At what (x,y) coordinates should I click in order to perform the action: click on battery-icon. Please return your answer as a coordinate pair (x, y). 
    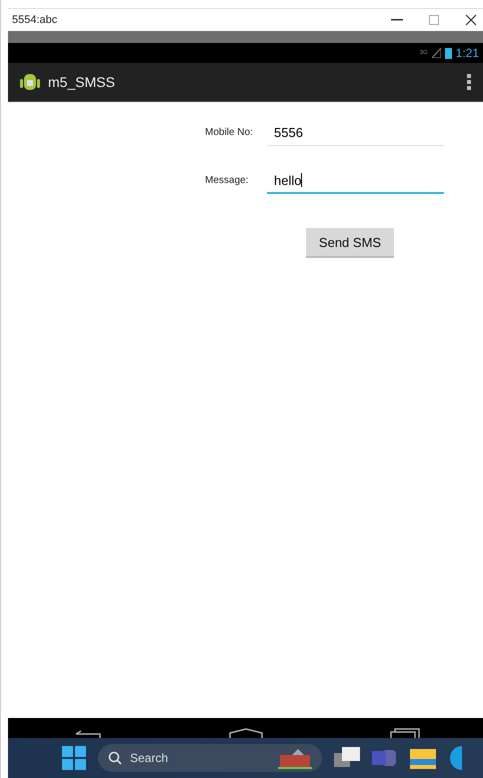
    Looking at the image, I should click on (448, 53).